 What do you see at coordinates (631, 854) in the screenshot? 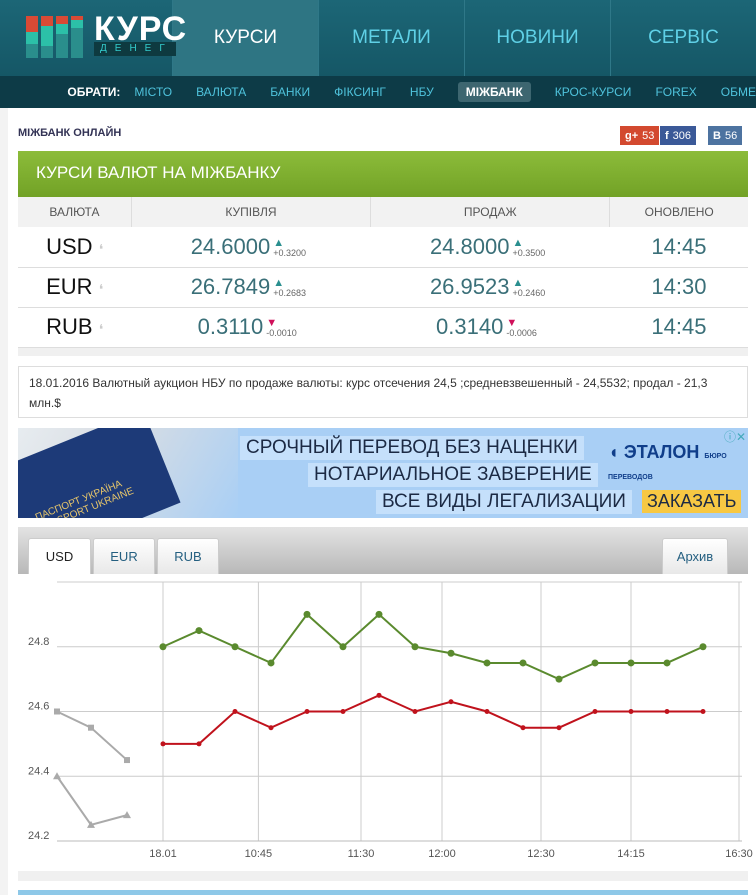
I see `x-tick-label: 14:15` at bounding box center [631, 854].